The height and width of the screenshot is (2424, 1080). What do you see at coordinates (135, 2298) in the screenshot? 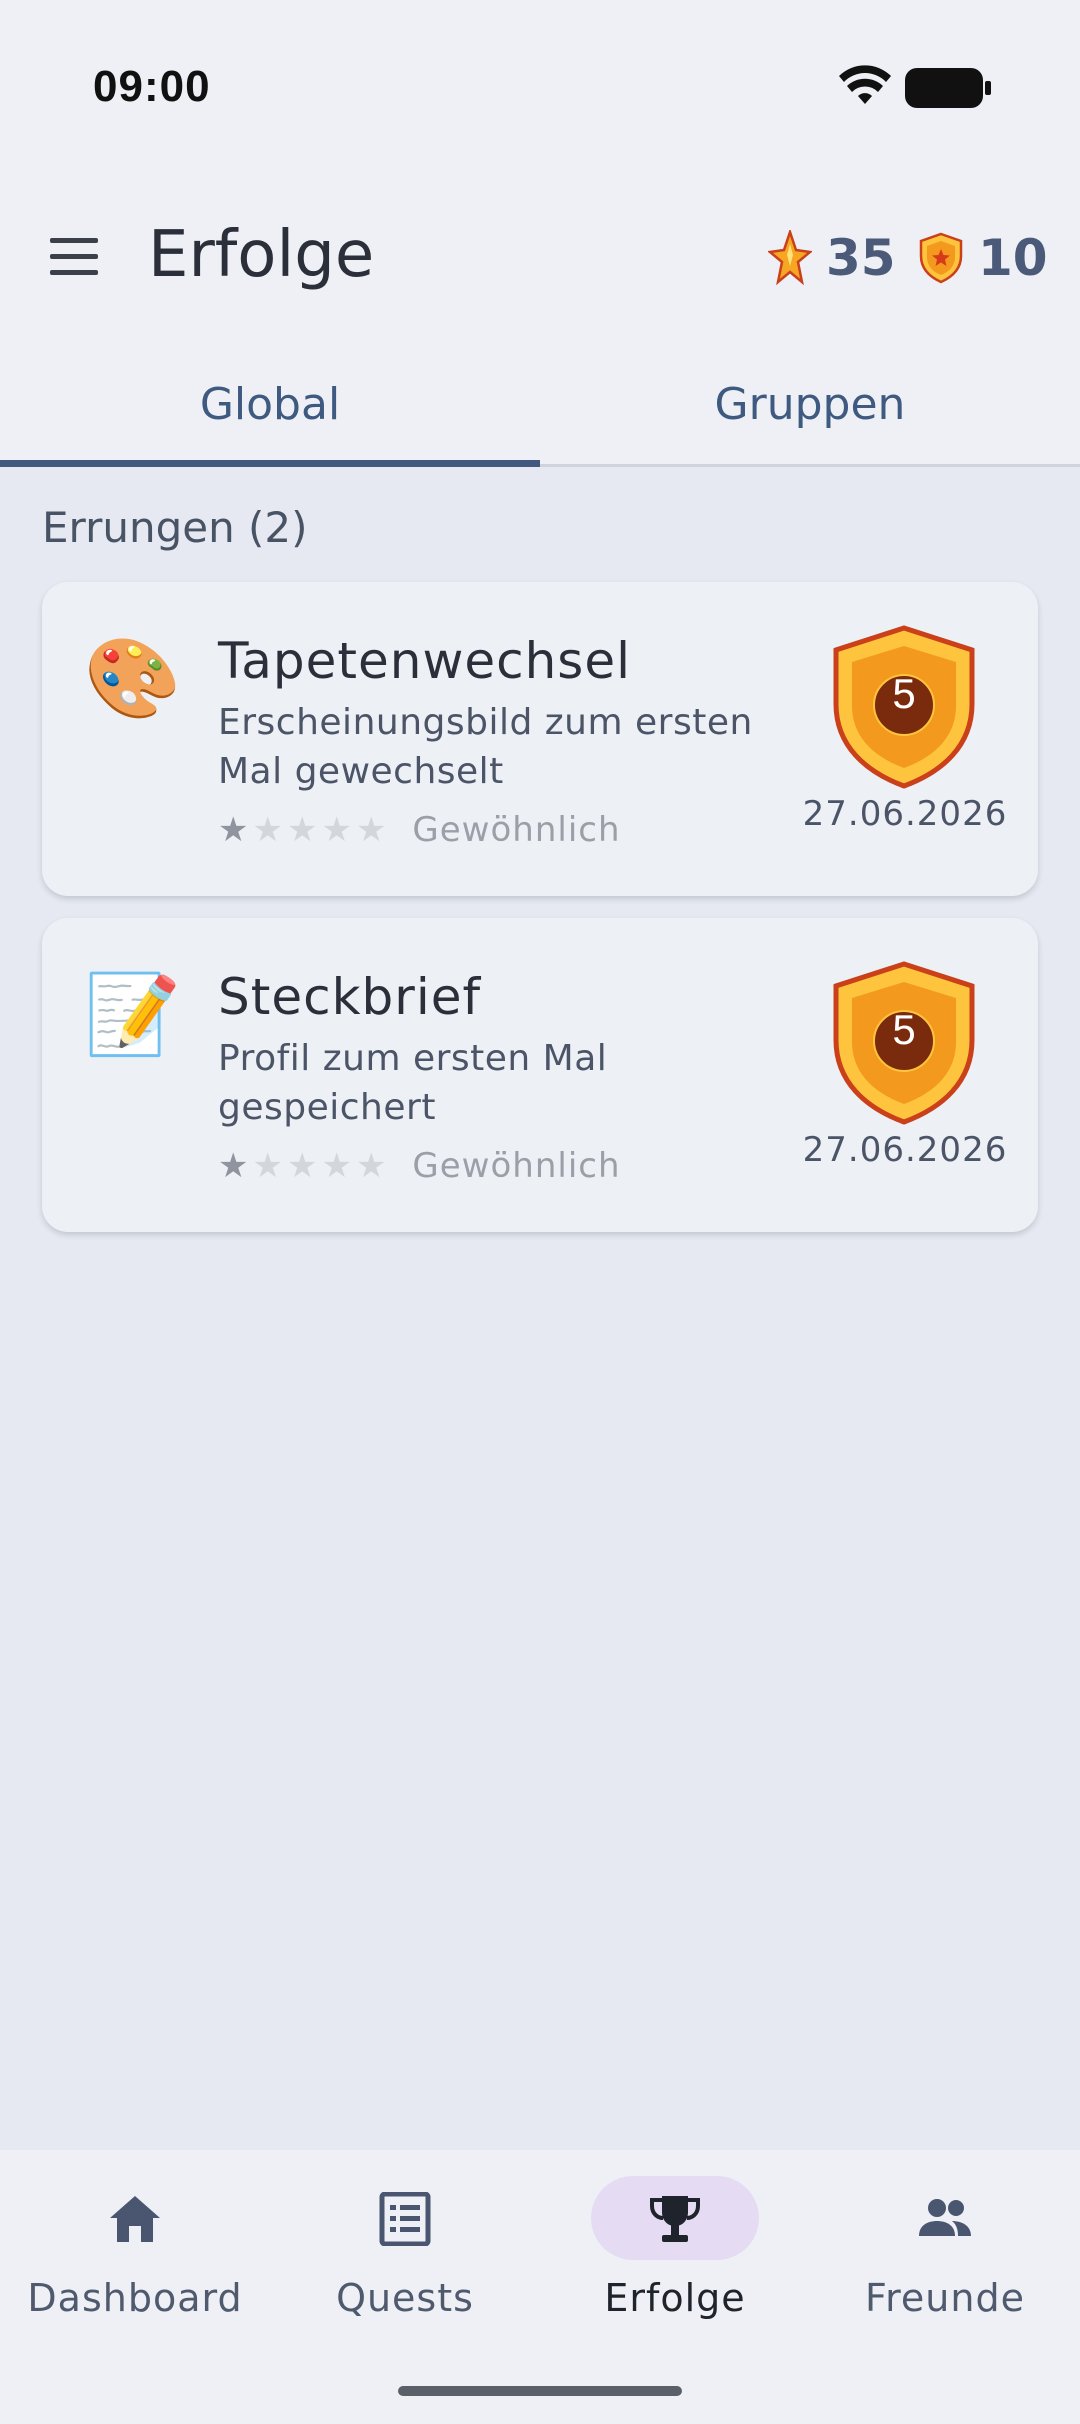
I see `nav-label: Dashboard` at bounding box center [135, 2298].